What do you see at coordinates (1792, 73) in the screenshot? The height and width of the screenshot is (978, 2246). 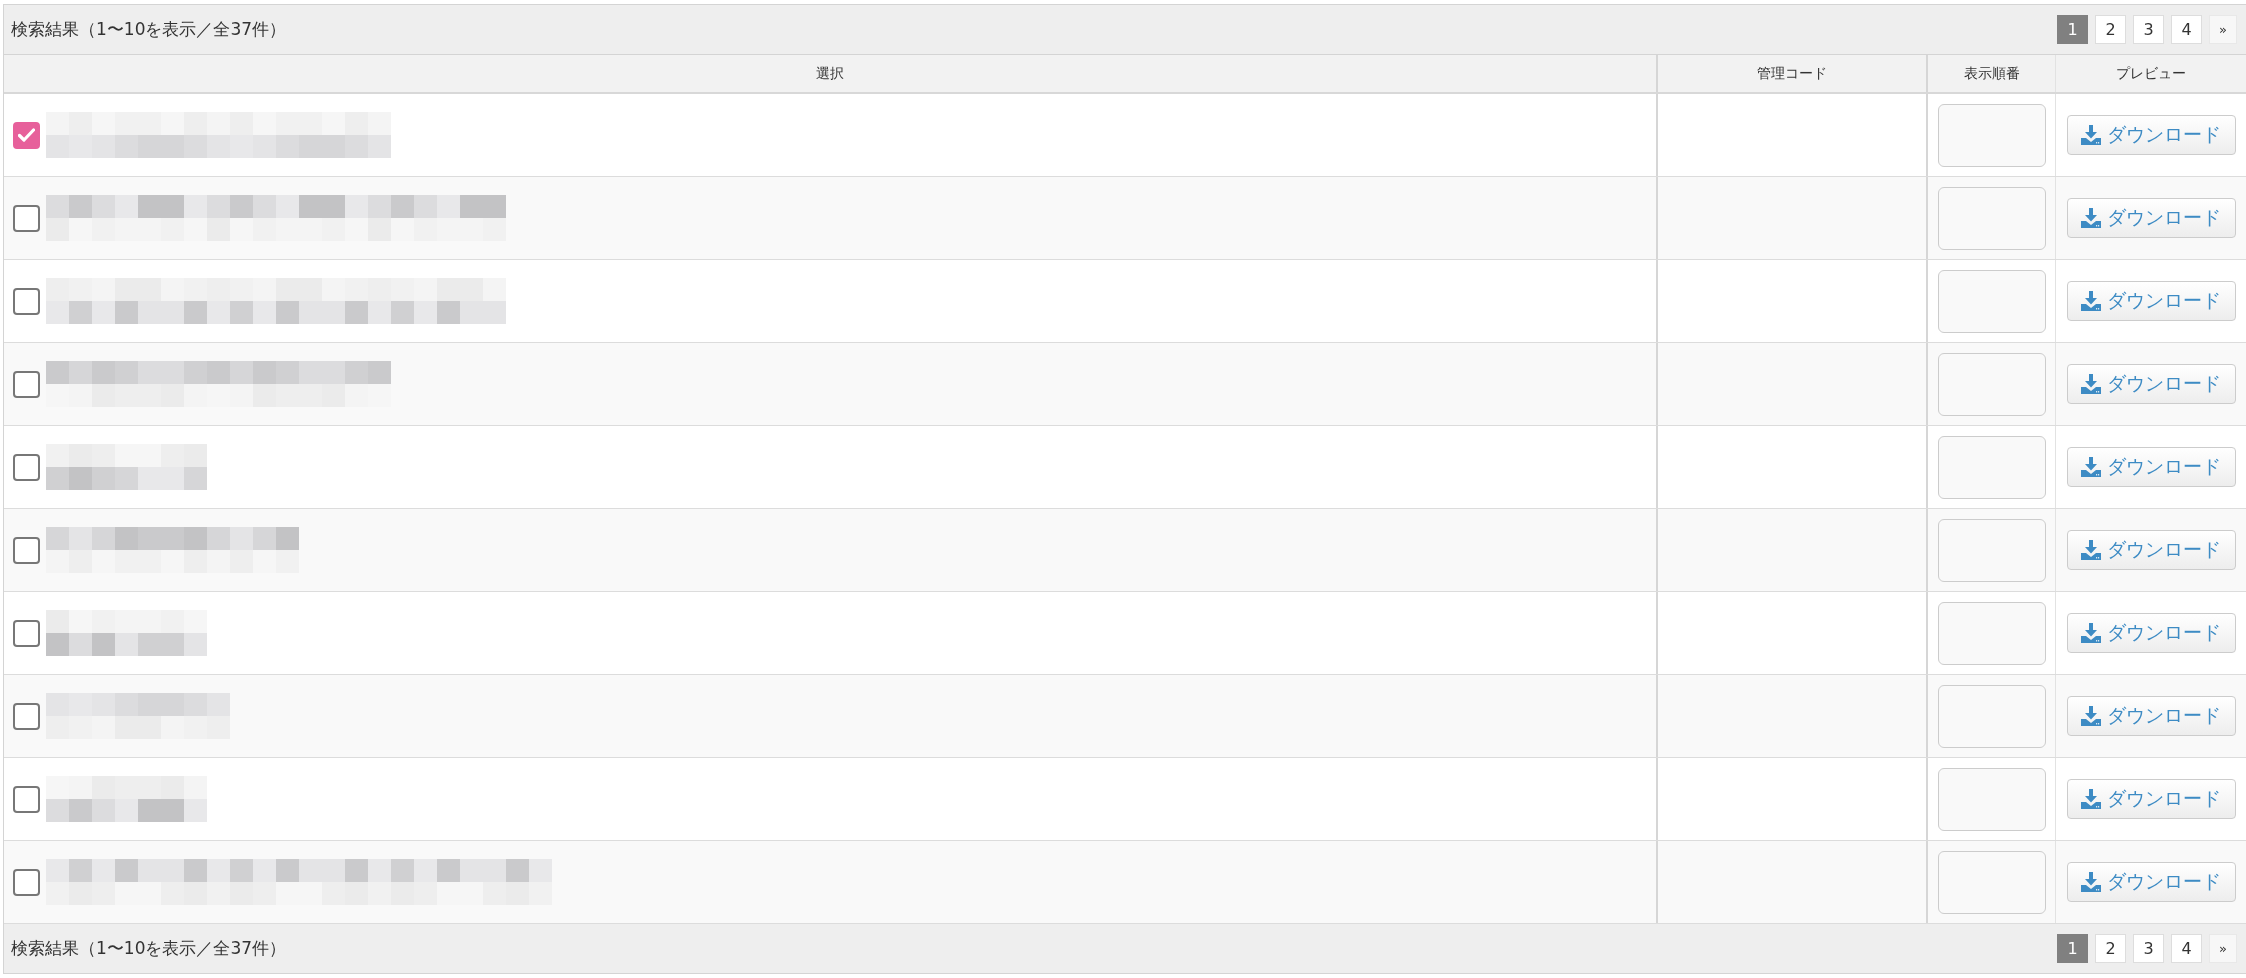 I see `column-header: 管理コード` at bounding box center [1792, 73].